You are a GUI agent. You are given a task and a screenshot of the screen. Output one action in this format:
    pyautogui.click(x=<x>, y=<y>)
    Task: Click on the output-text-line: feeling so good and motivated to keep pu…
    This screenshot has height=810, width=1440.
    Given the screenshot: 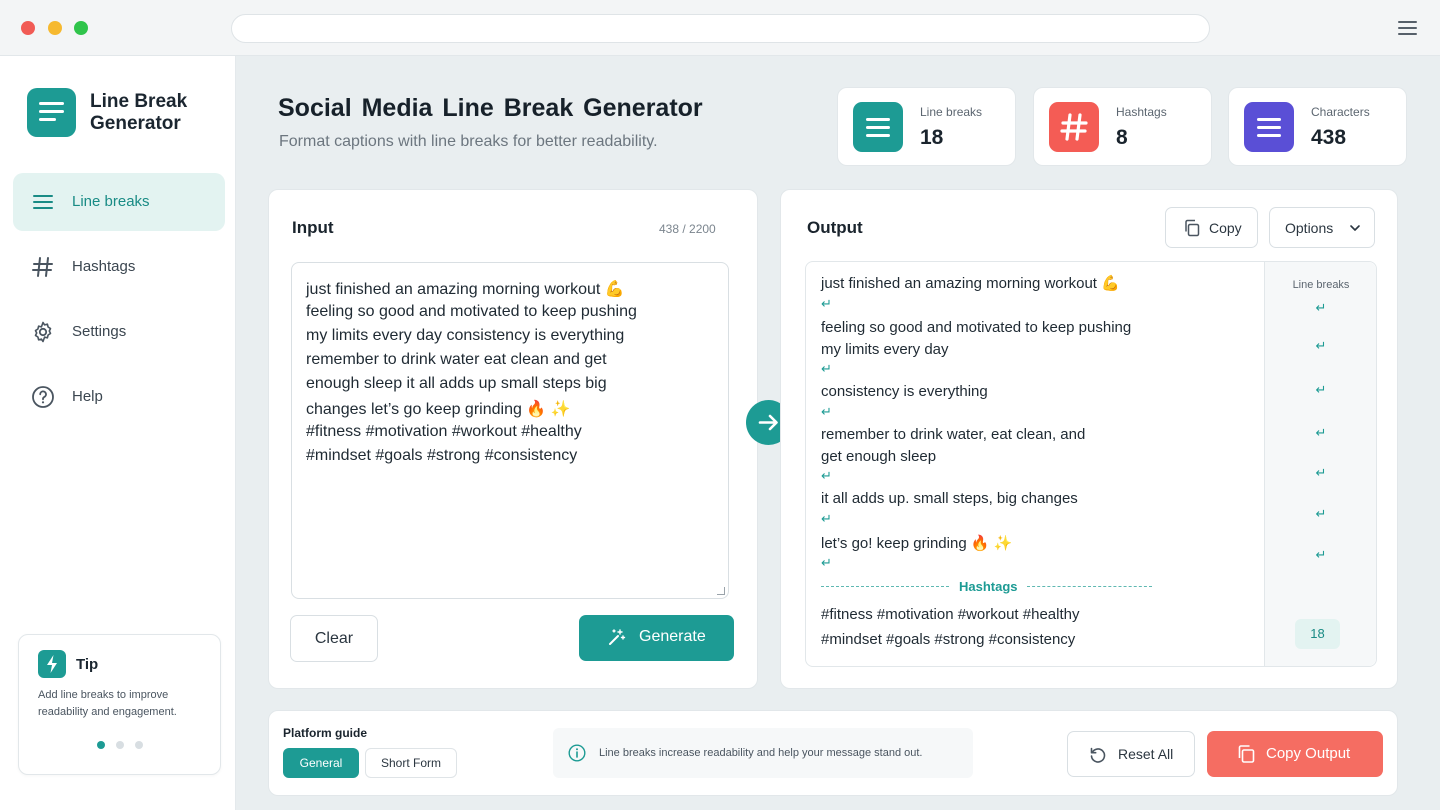 What is the action you would take?
    pyautogui.click(x=976, y=327)
    